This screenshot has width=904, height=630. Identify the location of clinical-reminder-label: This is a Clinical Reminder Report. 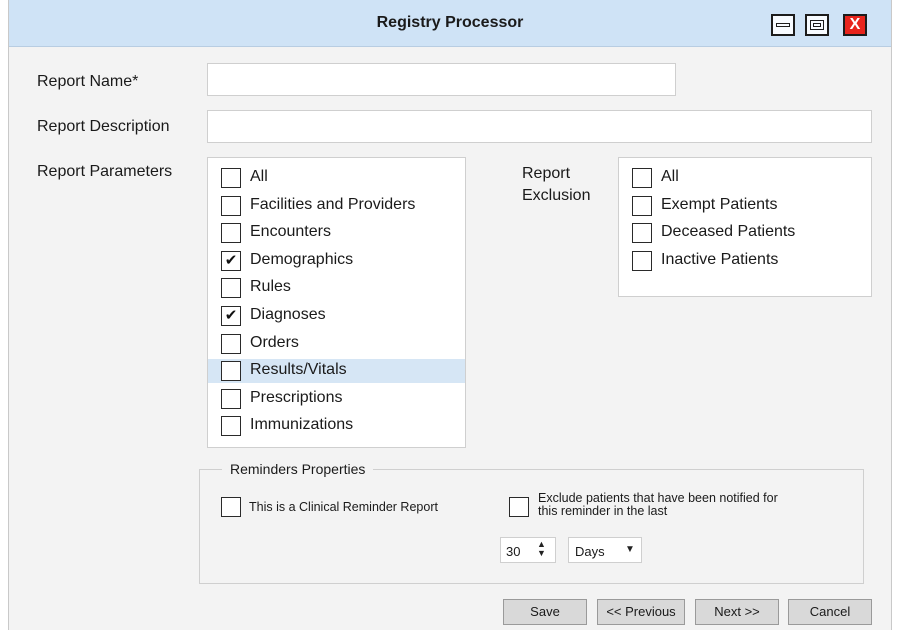
(343, 507).